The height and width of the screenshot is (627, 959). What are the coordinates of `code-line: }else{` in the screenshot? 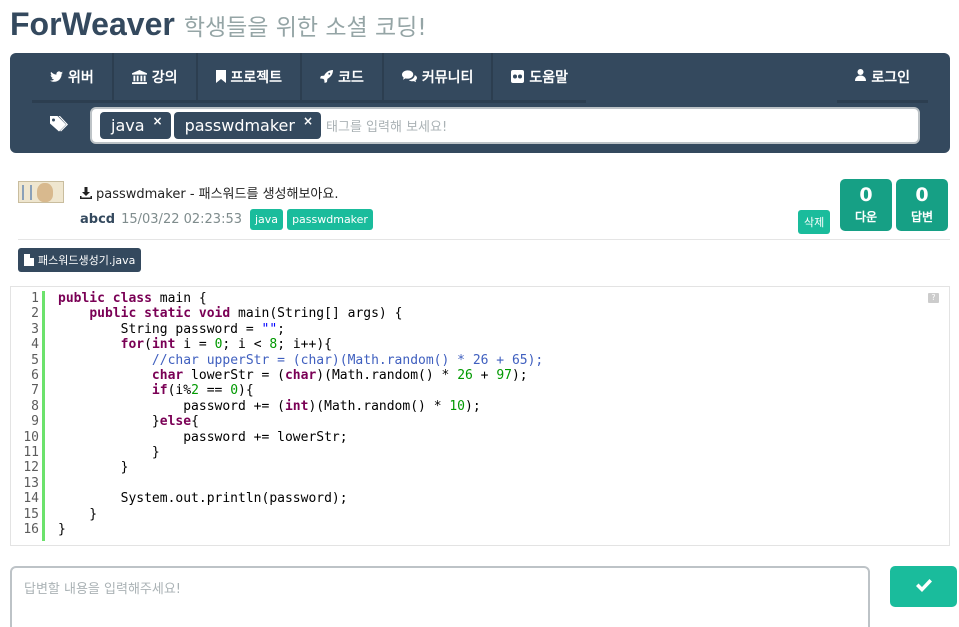 It's located at (128, 422).